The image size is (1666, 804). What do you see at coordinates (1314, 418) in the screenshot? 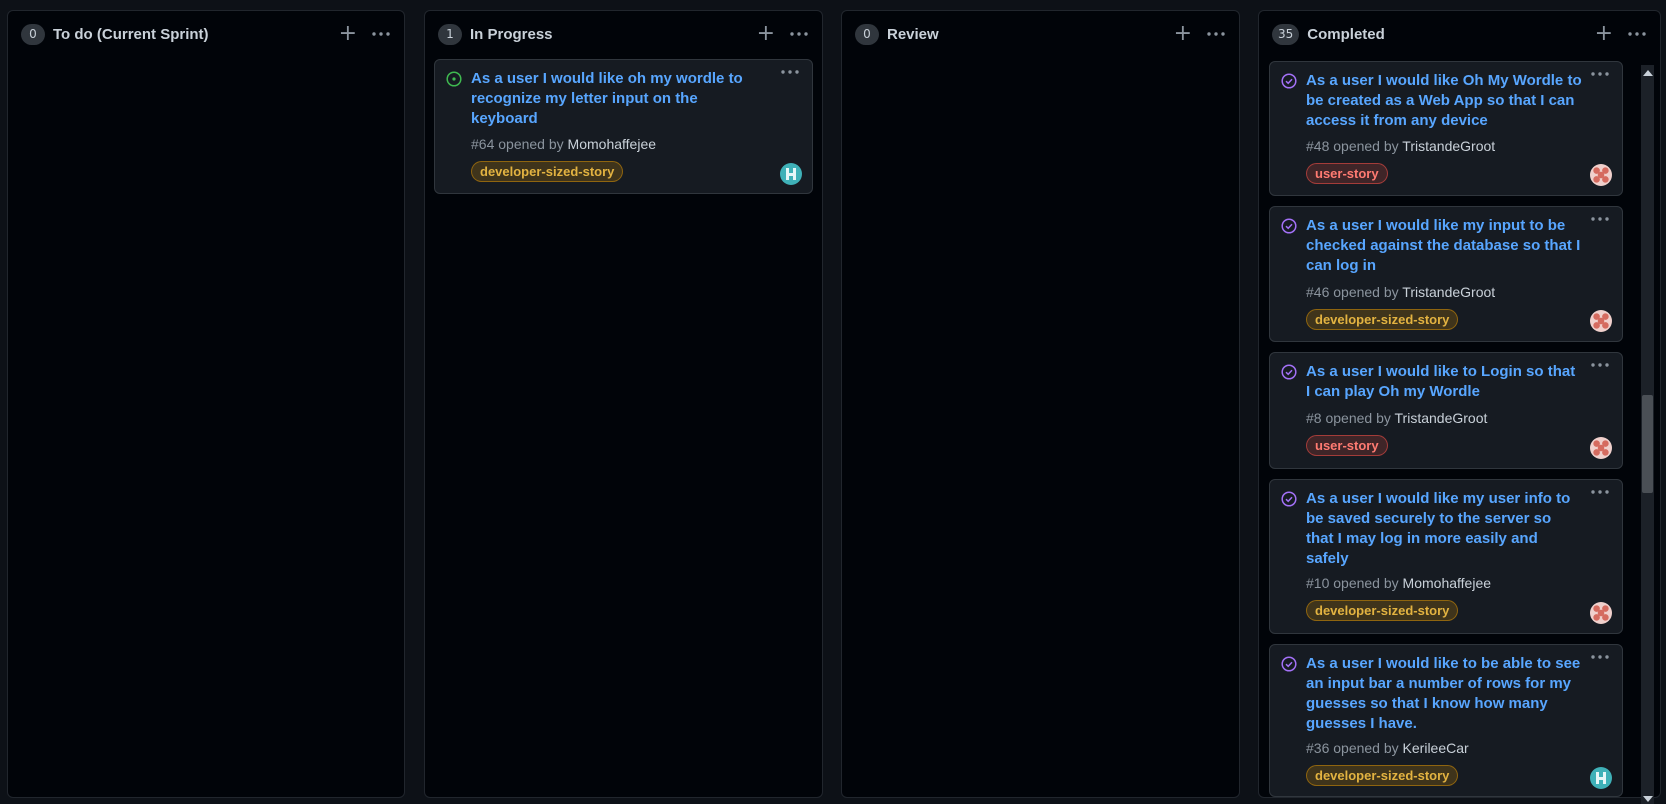
I see `issue-number: #8` at bounding box center [1314, 418].